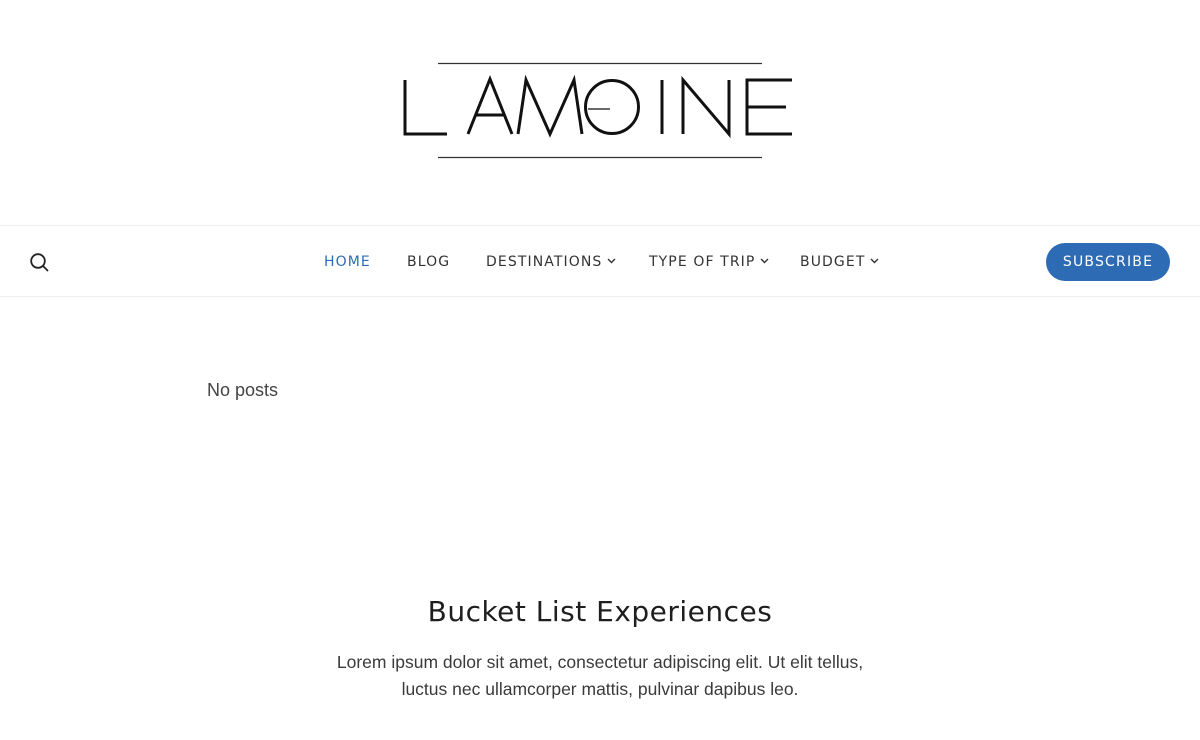  I want to click on nav-item-blog: BLOG, so click(428, 262).